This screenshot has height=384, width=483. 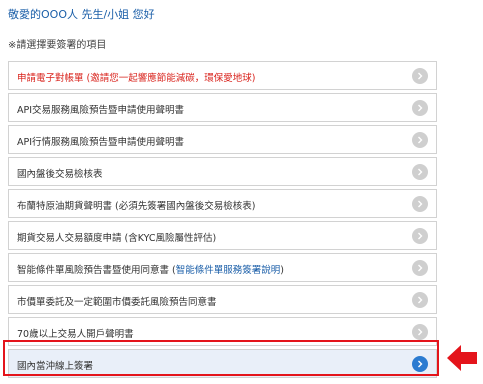 I want to click on sign-item-label: 國內盤後交易檢核表, so click(x=60, y=174).